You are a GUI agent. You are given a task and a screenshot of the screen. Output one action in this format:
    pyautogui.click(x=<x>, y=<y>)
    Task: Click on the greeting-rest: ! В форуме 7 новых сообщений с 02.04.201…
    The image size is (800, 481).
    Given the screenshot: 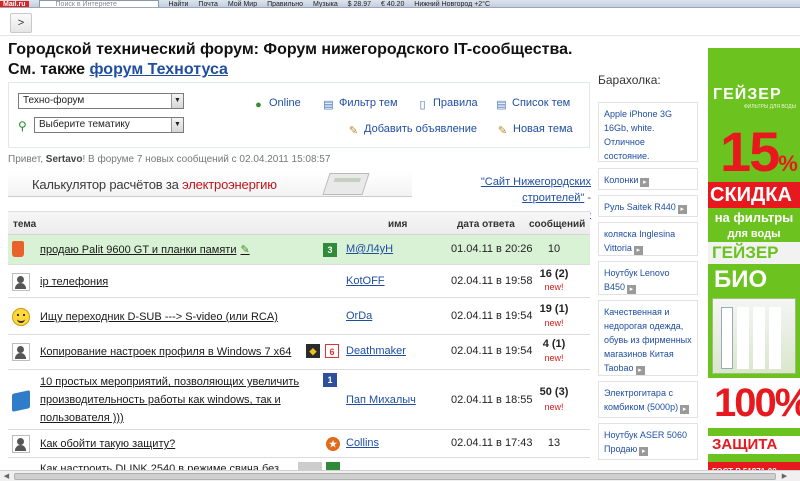 What is the action you would take?
    pyautogui.click(x=206, y=159)
    